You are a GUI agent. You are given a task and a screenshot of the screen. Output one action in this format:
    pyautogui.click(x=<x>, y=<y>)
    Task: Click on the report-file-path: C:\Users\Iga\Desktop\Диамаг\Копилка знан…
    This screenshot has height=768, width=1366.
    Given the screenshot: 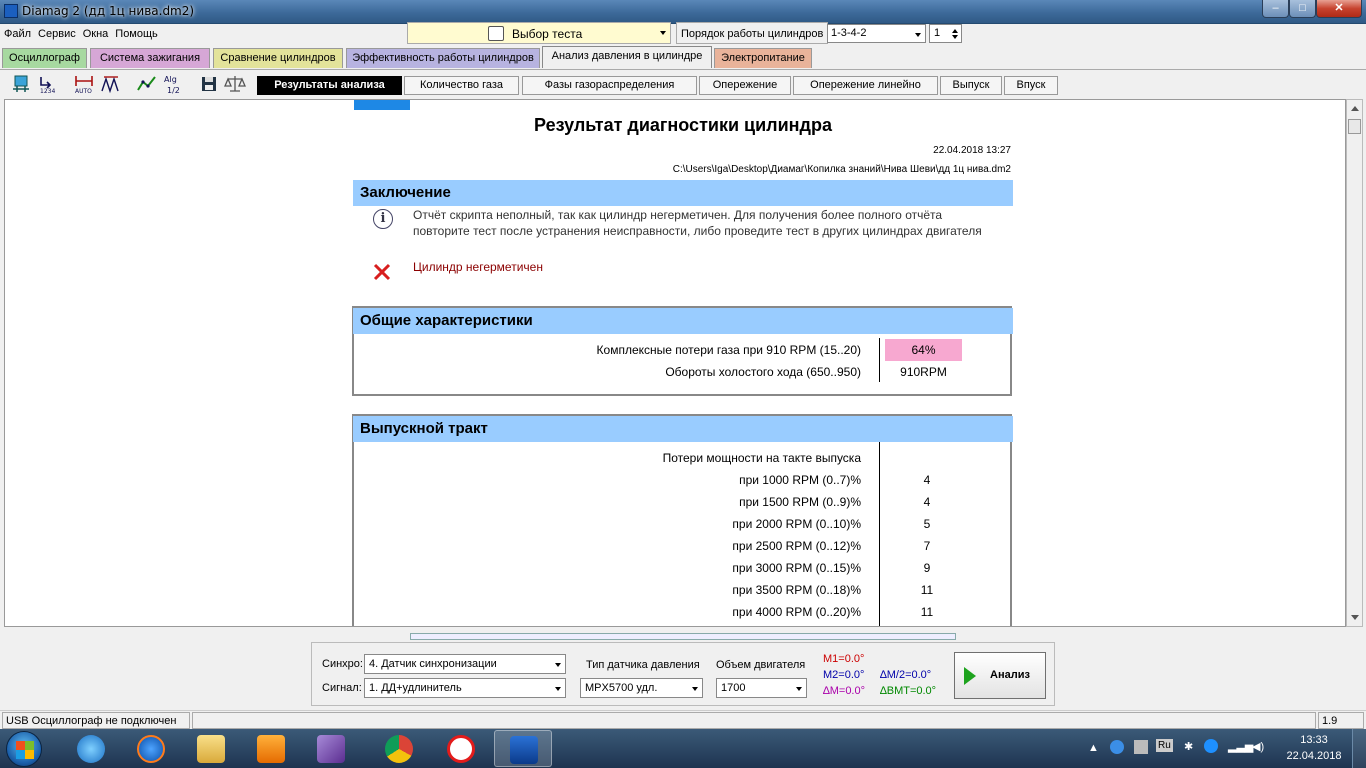 What is the action you would take?
    pyautogui.click(x=841, y=169)
    